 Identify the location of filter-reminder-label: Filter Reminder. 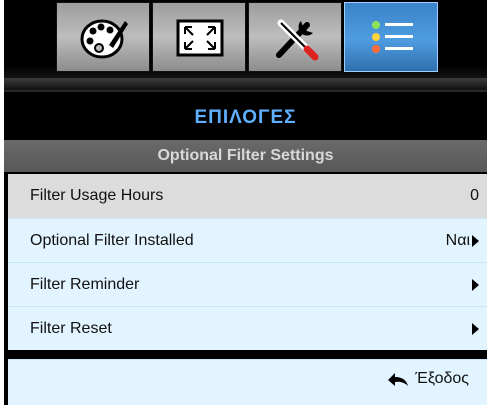
(85, 284).